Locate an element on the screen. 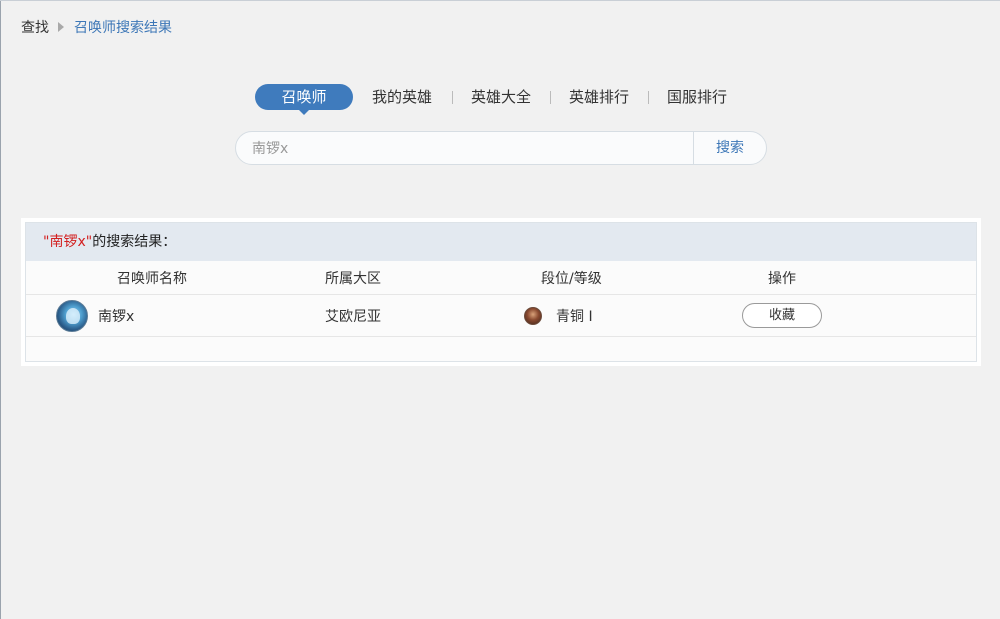 The image size is (1000, 619). results-title-suffix: 的搜索结果： is located at coordinates (134, 242).